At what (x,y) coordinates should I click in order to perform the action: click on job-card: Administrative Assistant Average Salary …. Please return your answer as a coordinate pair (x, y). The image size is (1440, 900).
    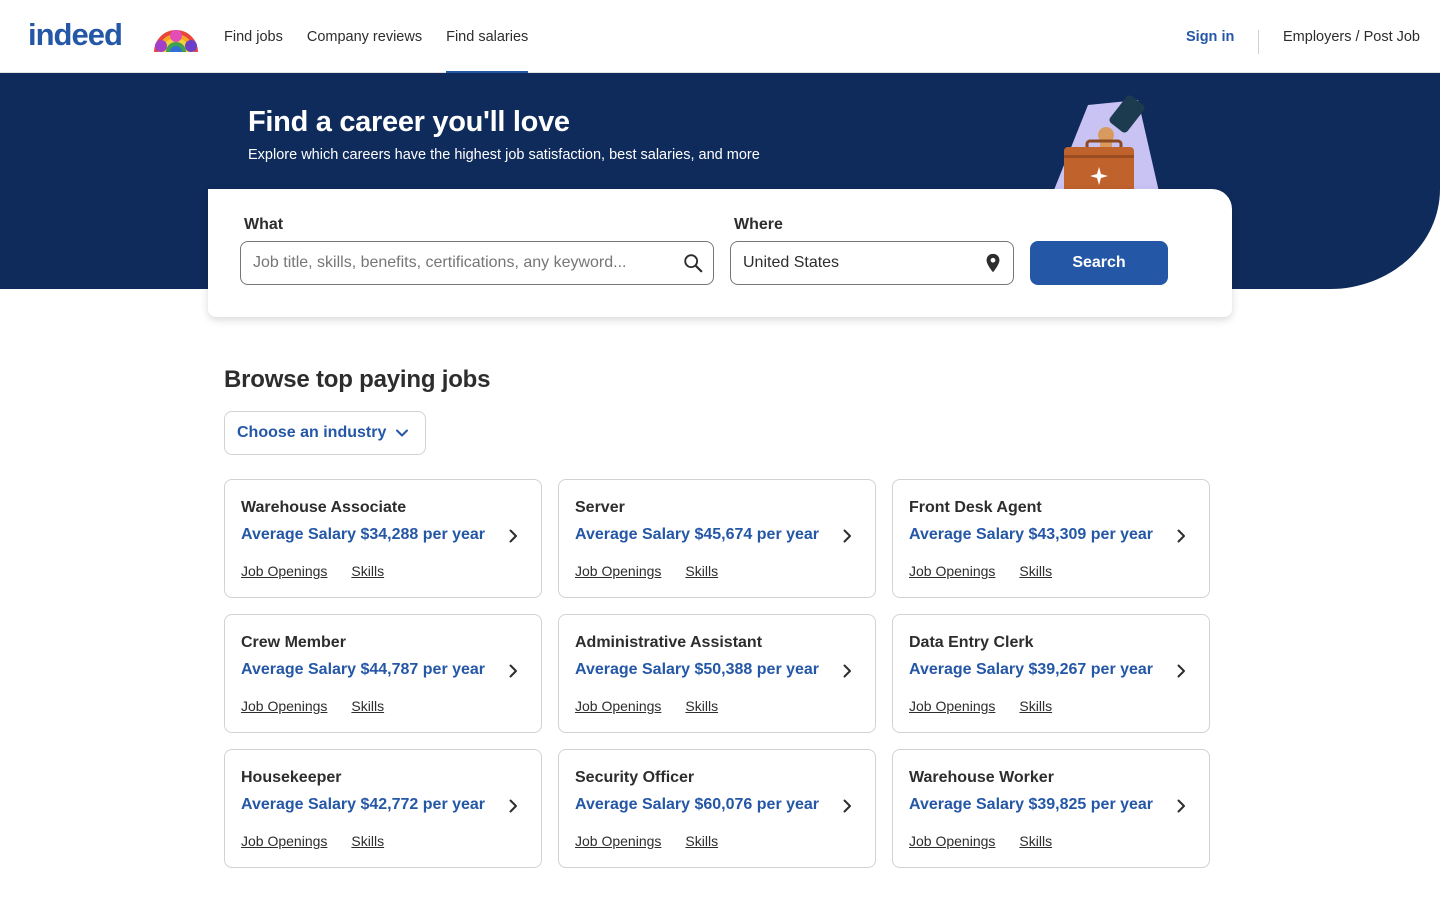
    Looking at the image, I should click on (717, 673).